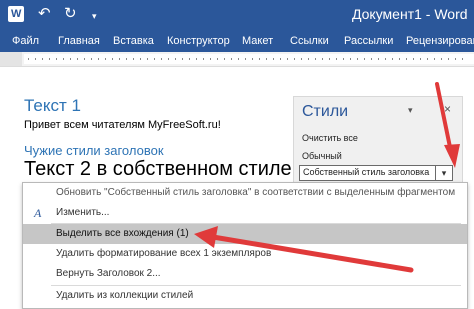 The image size is (474, 309). What do you see at coordinates (245, 296) in the screenshot?
I see `menu-item-remove-from-gallery: Удалить из коллекции стилей` at bounding box center [245, 296].